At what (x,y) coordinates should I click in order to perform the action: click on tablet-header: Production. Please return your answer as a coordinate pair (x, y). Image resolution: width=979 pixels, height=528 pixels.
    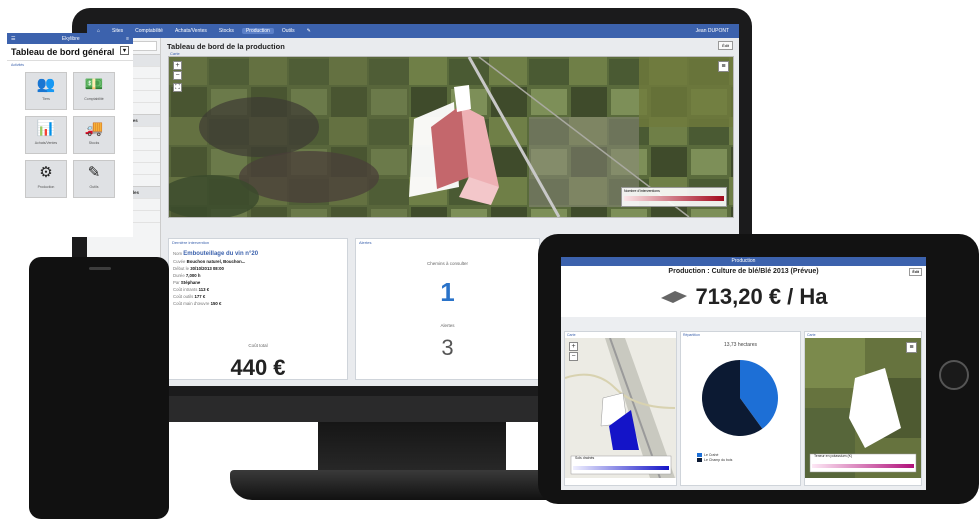
    Looking at the image, I should click on (743, 261).